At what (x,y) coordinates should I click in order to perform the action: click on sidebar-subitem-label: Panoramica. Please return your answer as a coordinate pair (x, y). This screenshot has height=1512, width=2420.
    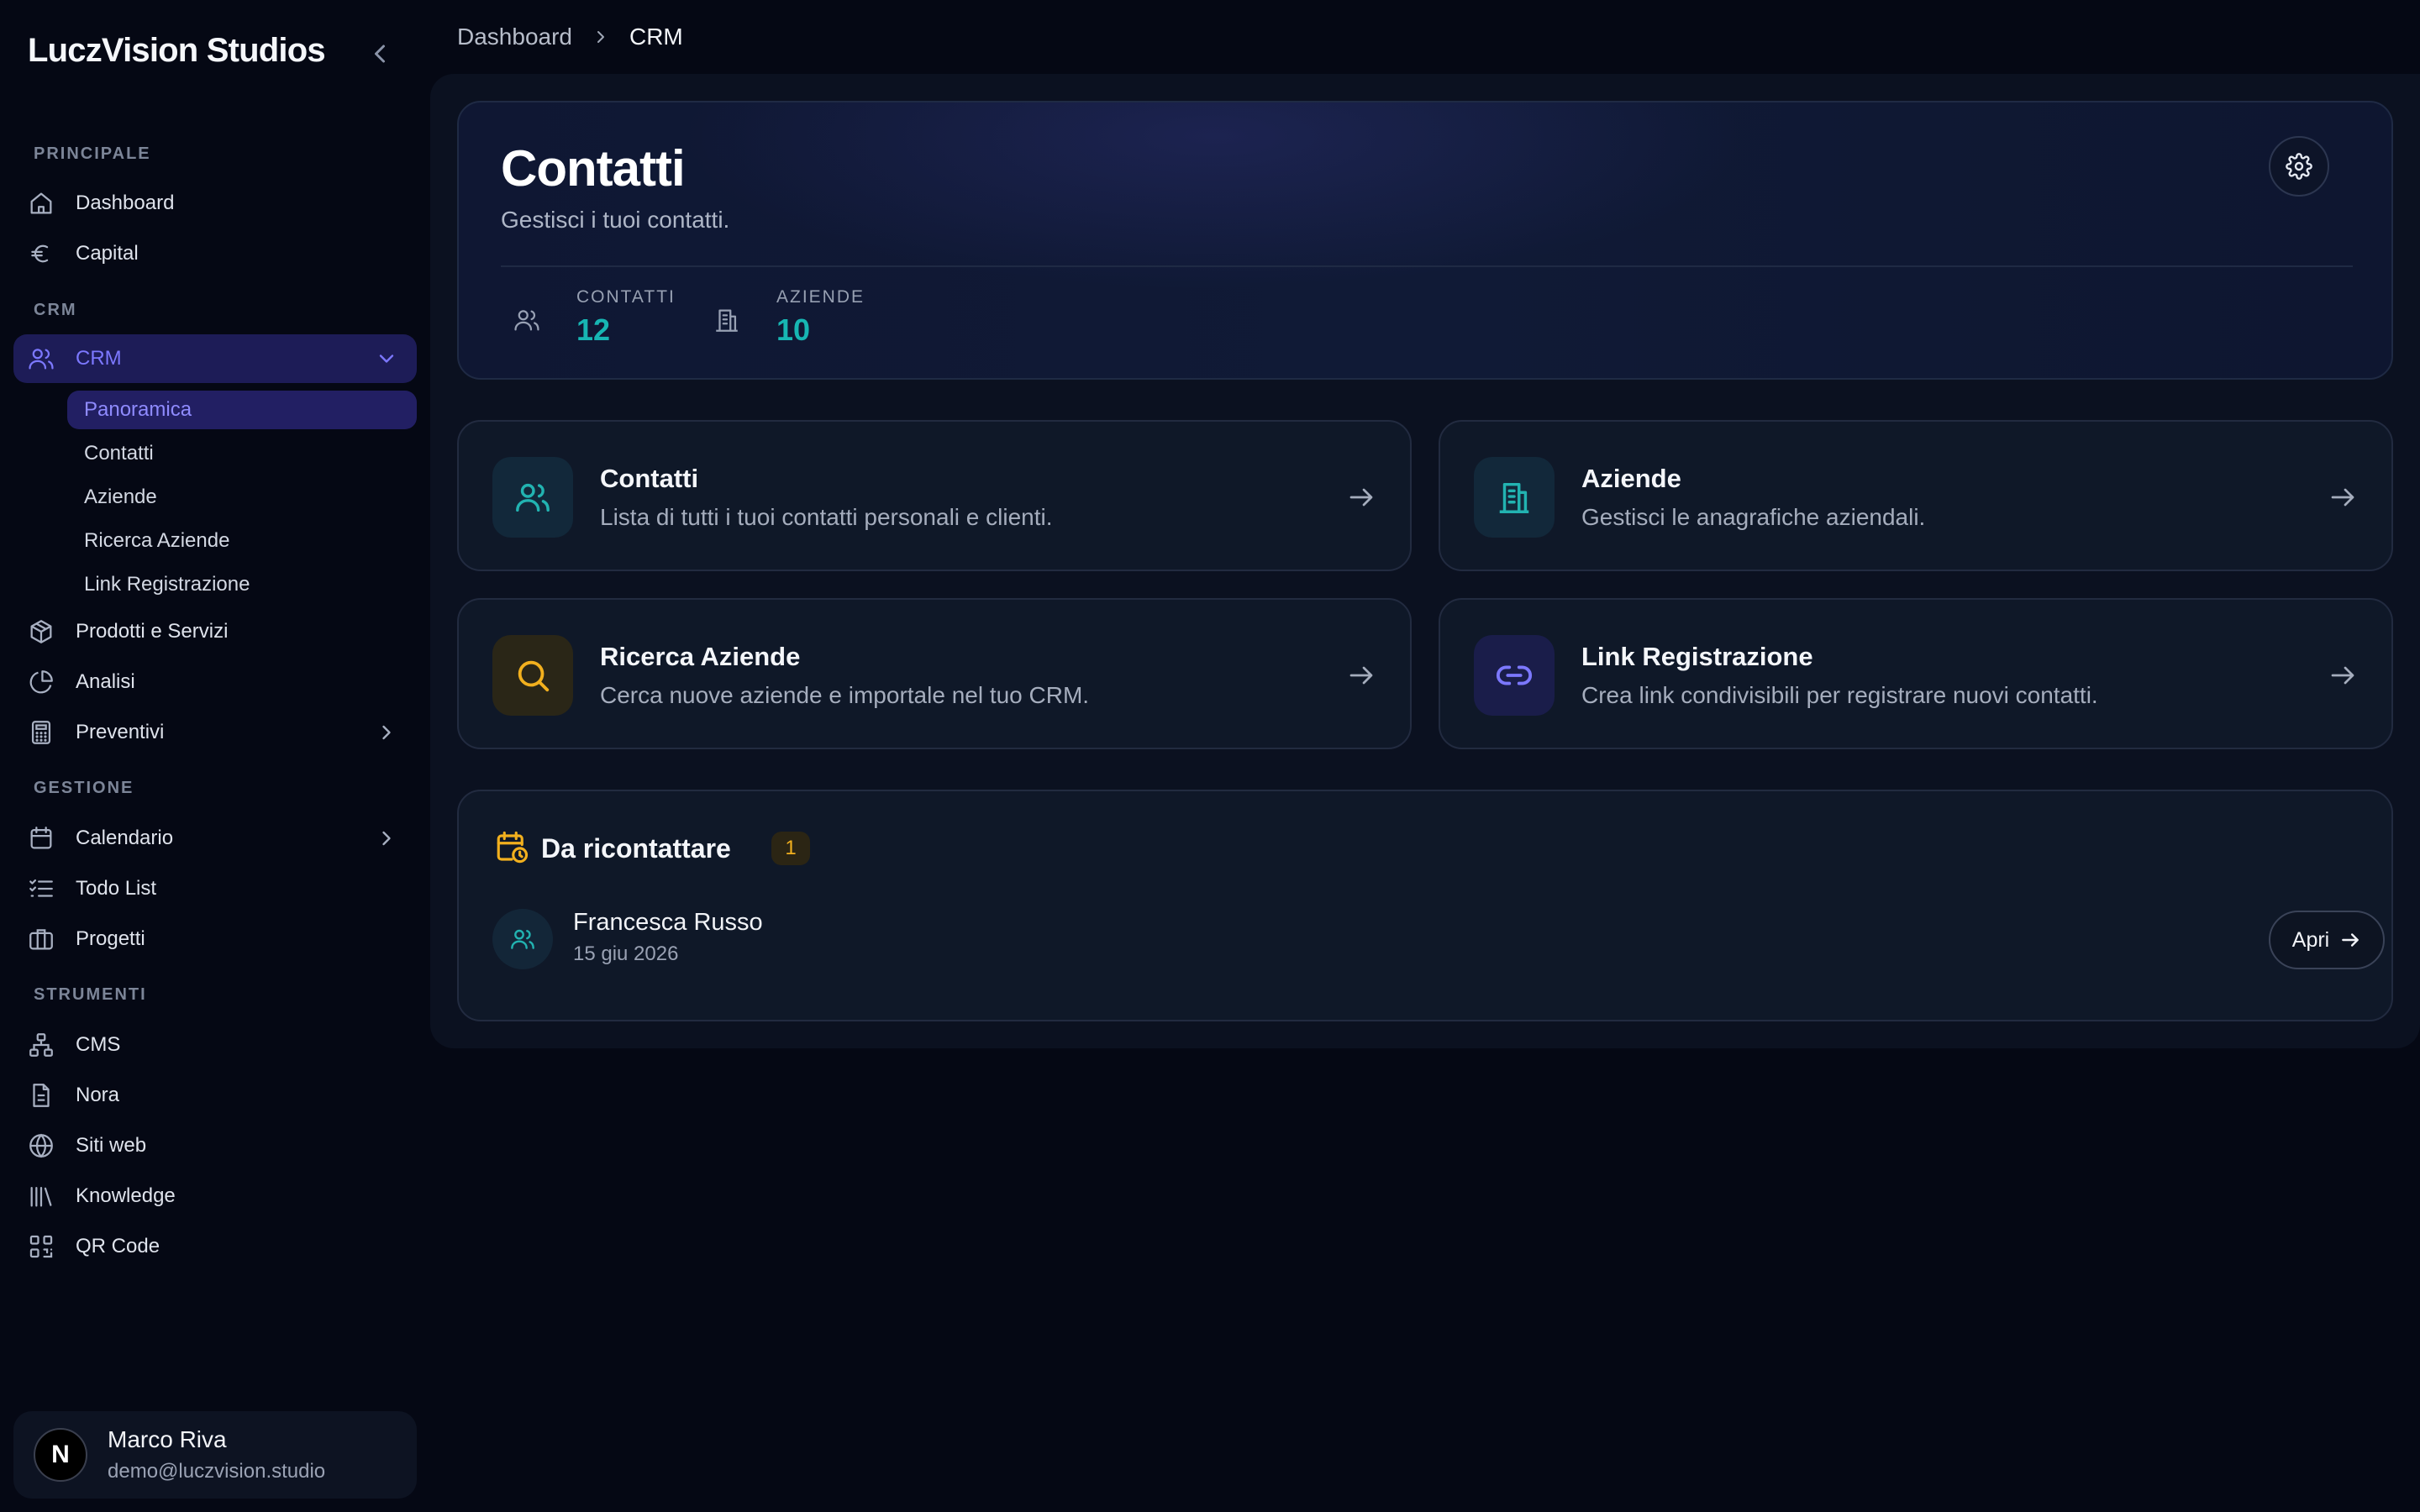
    Looking at the image, I should click on (138, 409).